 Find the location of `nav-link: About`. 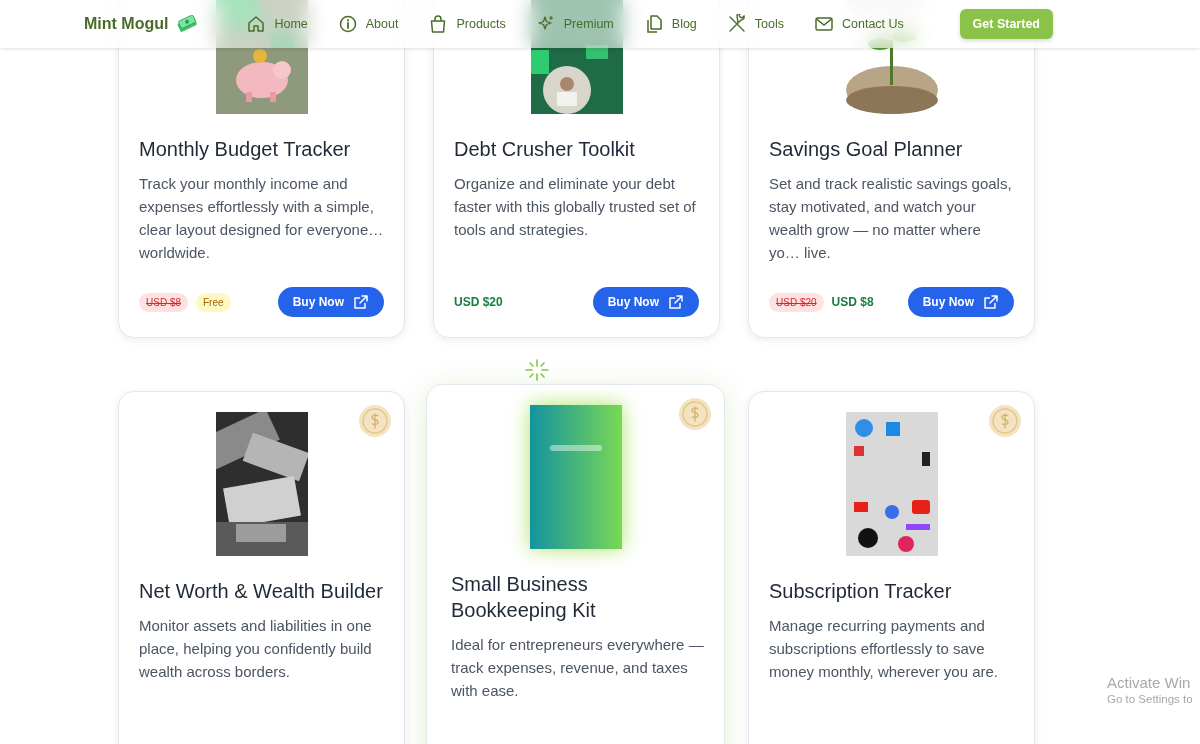

nav-link: About is located at coordinates (368, 24).